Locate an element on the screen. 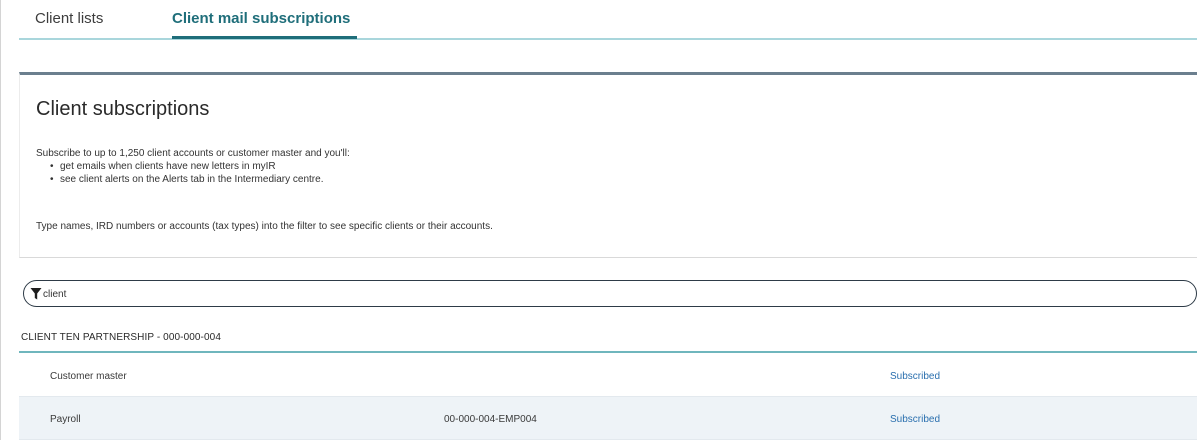  filter-input is located at coordinates (613, 294).